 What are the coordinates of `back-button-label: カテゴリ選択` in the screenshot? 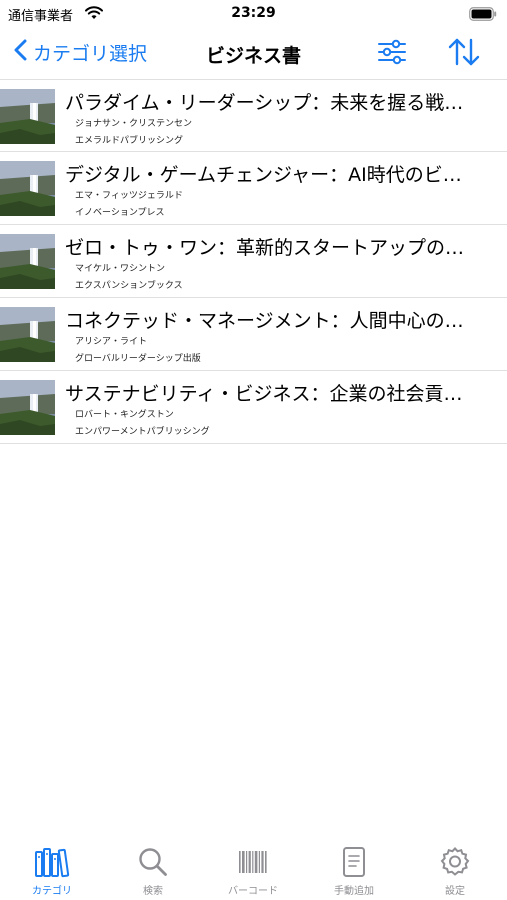 It's located at (90, 53).